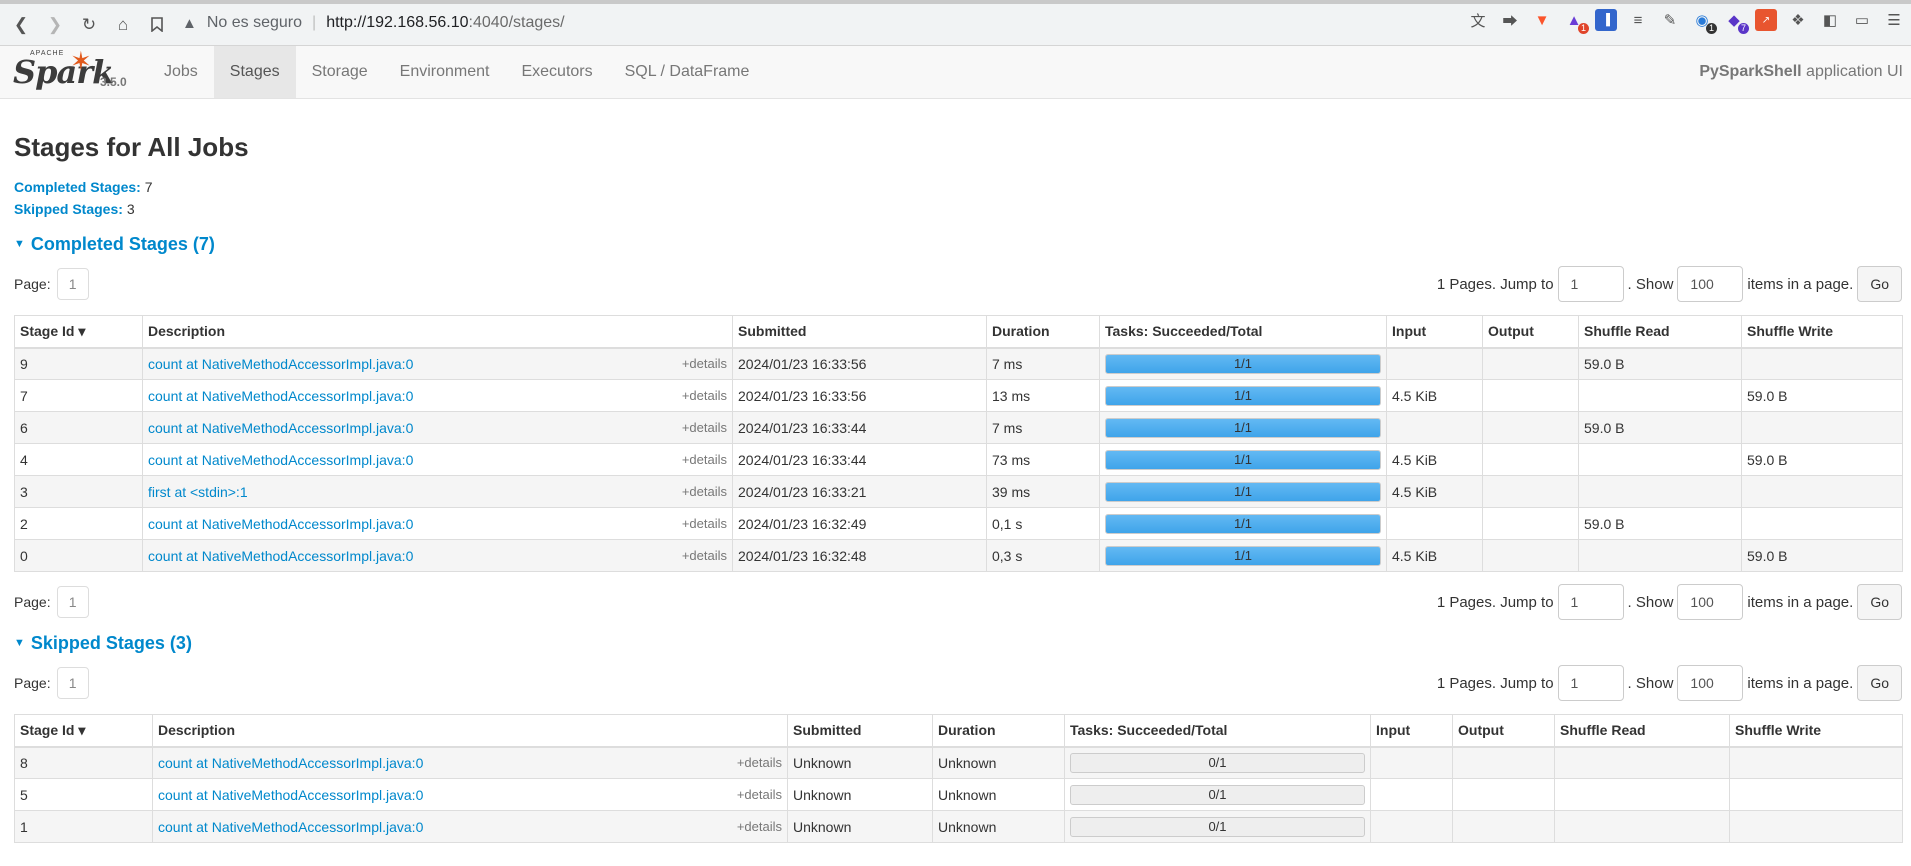 The width and height of the screenshot is (1911, 866). Describe the element at coordinates (1510, 20) in the screenshot. I see `share-icon: ⮕` at that location.